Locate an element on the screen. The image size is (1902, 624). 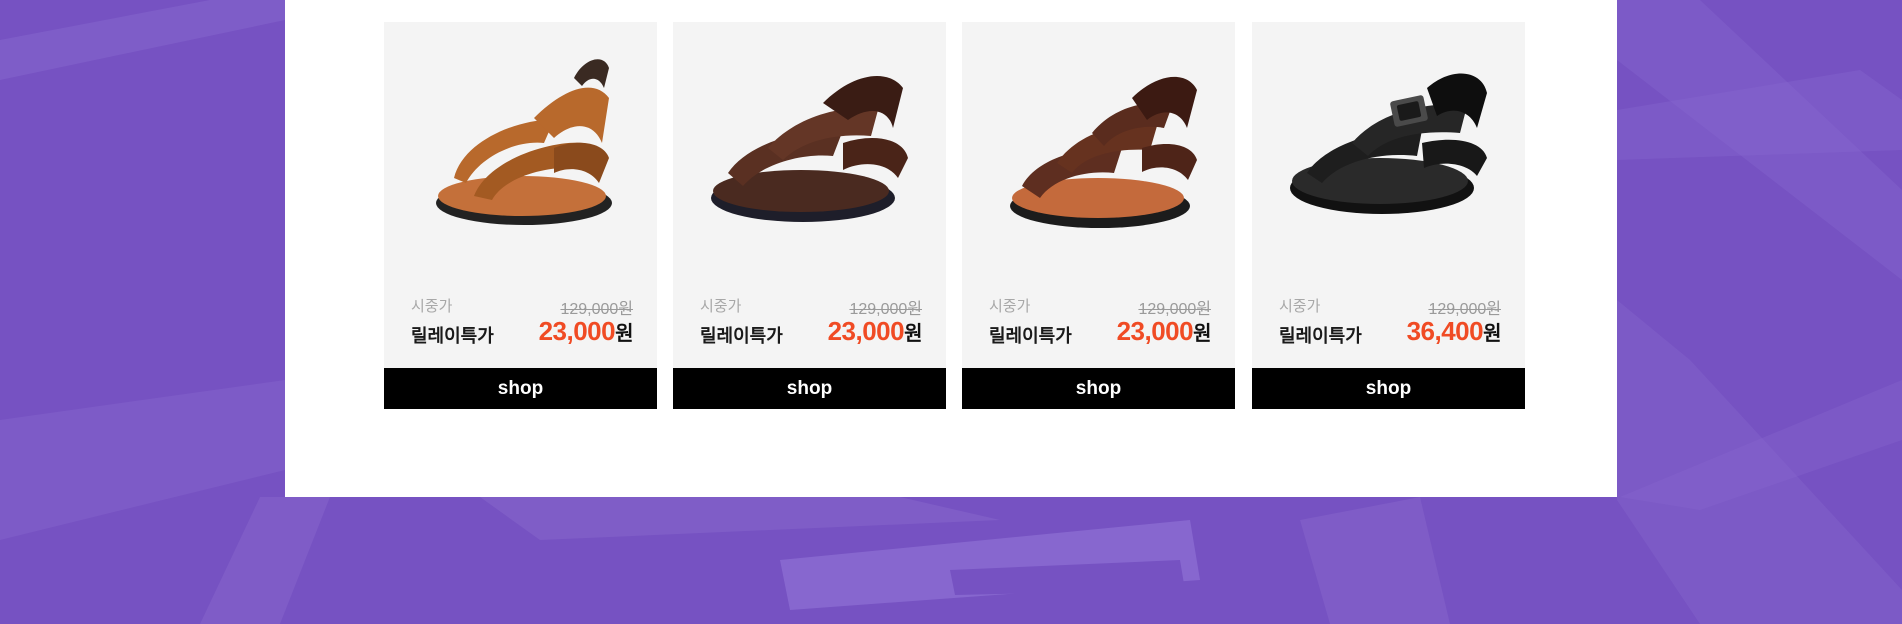
product-image-tan-sandal is located at coordinates (520, 148).